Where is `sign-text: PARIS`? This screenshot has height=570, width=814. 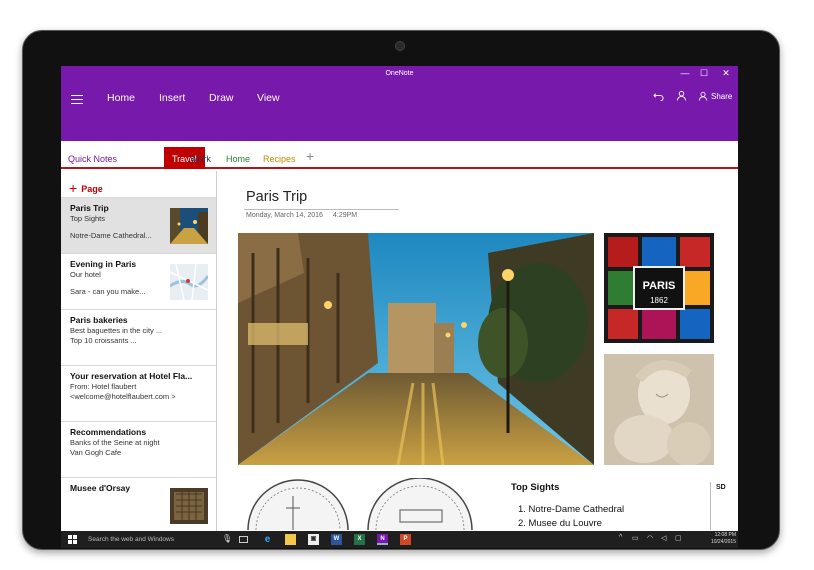 sign-text: PARIS is located at coordinates (659, 286).